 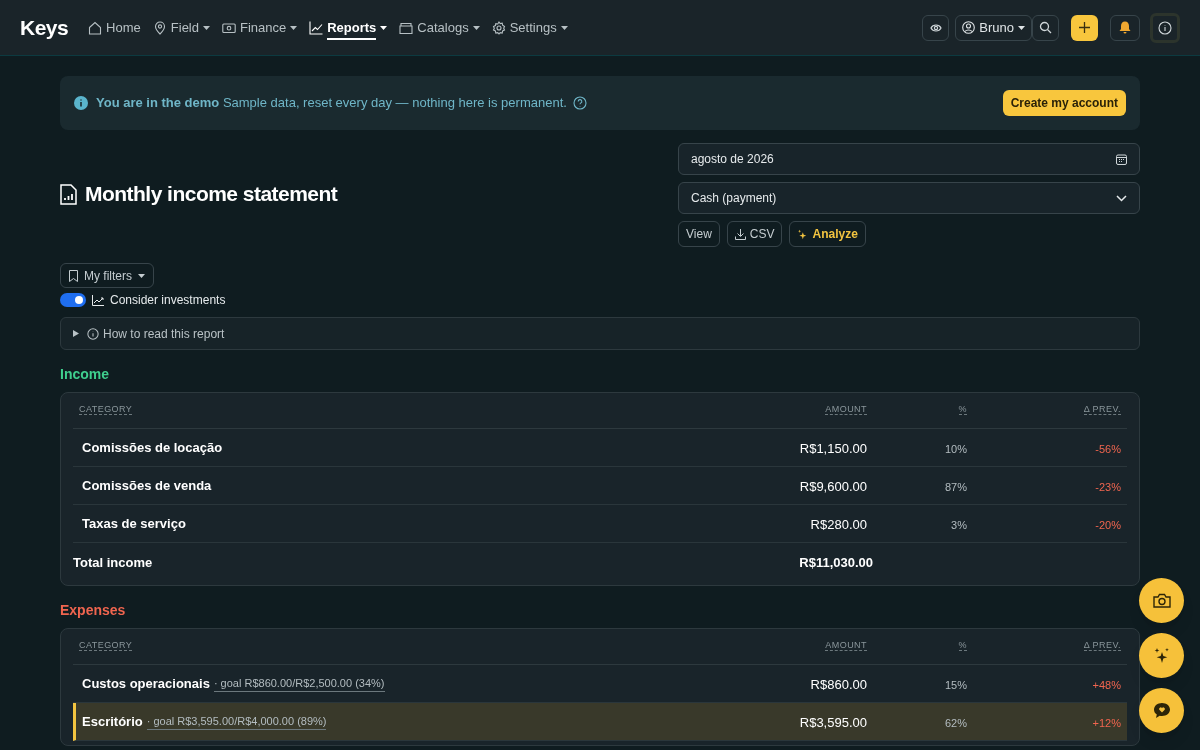 I want to click on section-title: Income, so click(x=85, y=374).